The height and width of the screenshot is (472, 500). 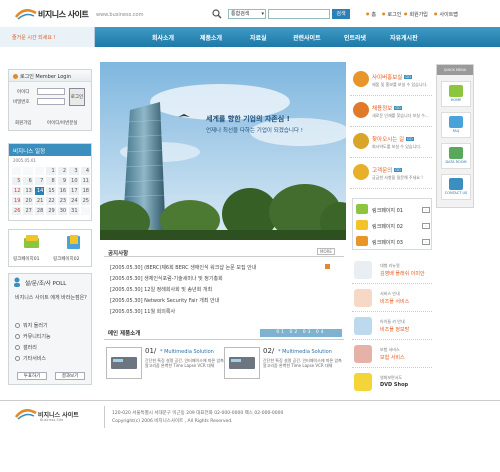 I want to click on notice-item: [2005.05.30] 11월 회의록사, so click(x=225, y=311).